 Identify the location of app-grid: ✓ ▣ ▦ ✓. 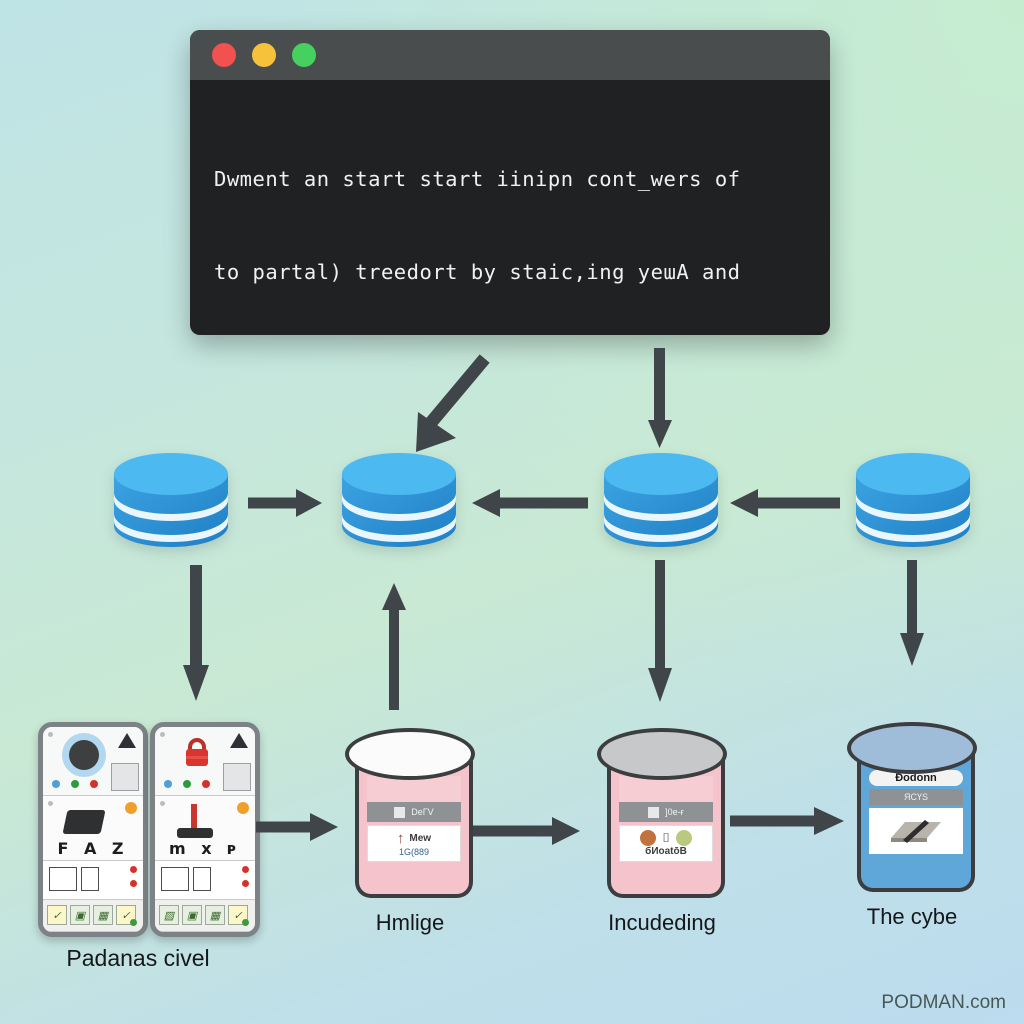
(91, 915).